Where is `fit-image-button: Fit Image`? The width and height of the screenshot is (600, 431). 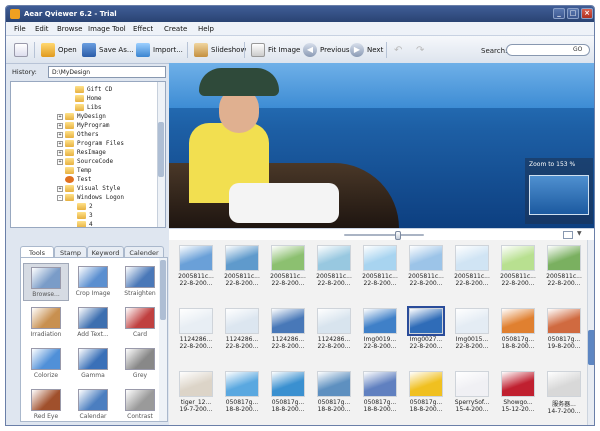 fit-image-button: Fit Image is located at coordinates (275, 50).